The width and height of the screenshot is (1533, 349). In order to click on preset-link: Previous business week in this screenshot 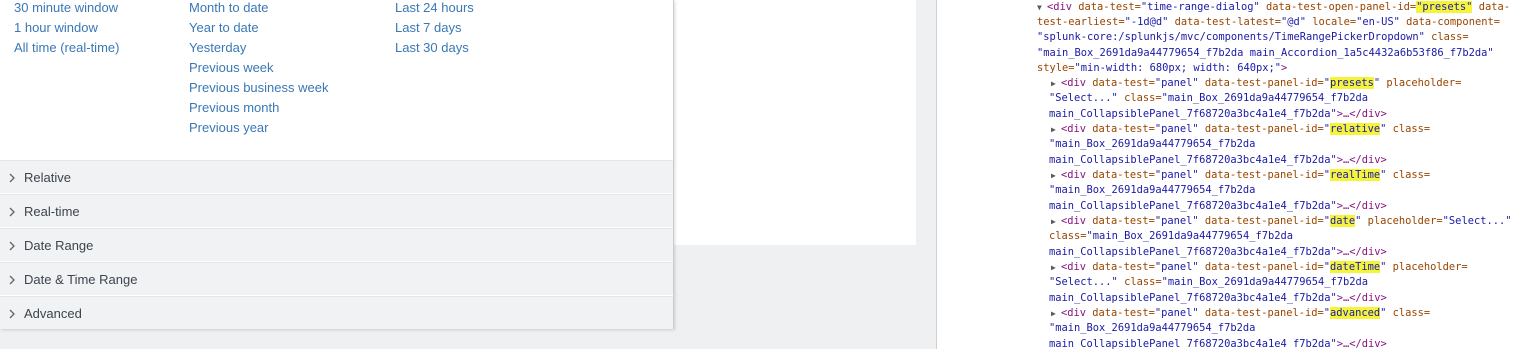, I will do `click(258, 88)`.